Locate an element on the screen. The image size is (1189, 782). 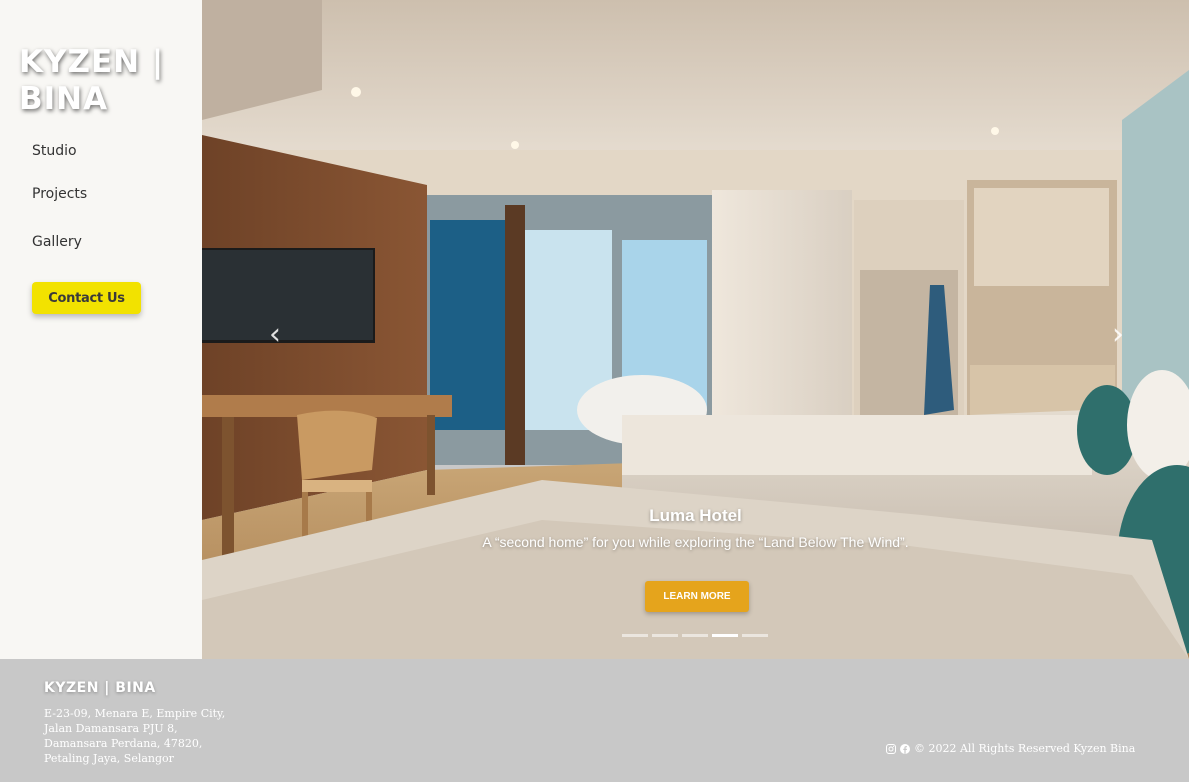
nav-gallery: Gallery is located at coordinates (57, 242).